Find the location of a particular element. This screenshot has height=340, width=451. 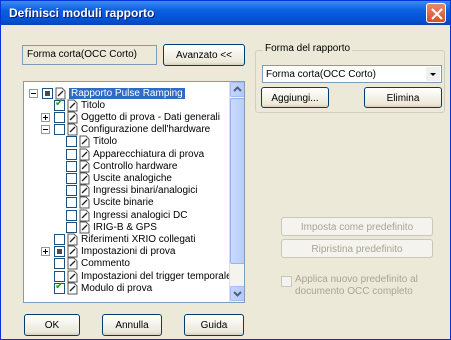

tree-item-label: Oggetto di prova - Dati generali is located at coordinates (150, 117).